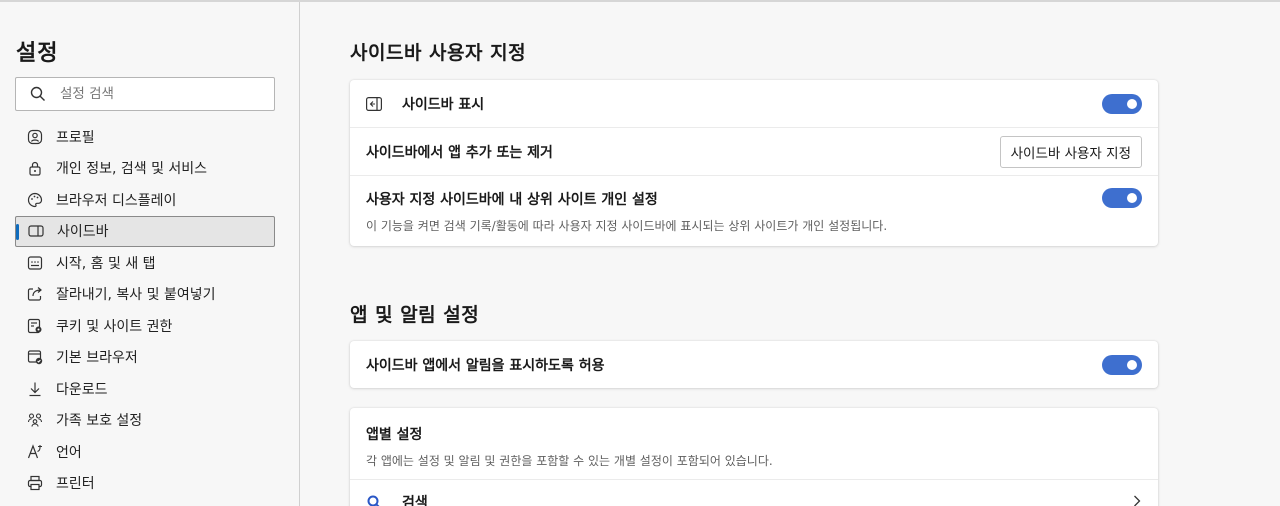 The image size is (1280, 506). I want to click on show-sidebar-row: 사이드바 표시, so click(754, 104).